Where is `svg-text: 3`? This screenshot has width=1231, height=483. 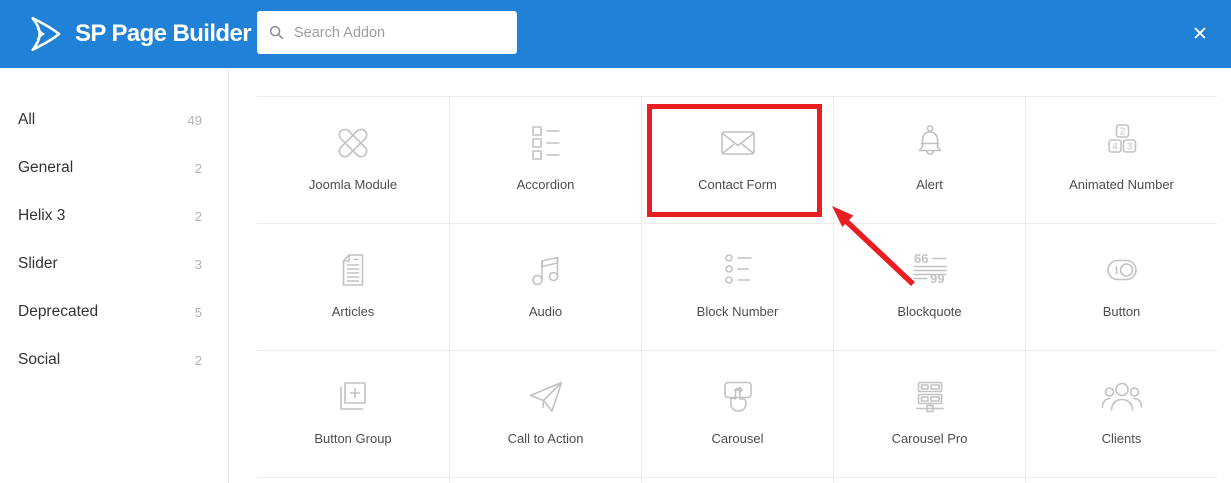
svg-text: 3 is located at coordinates (1129, 147).